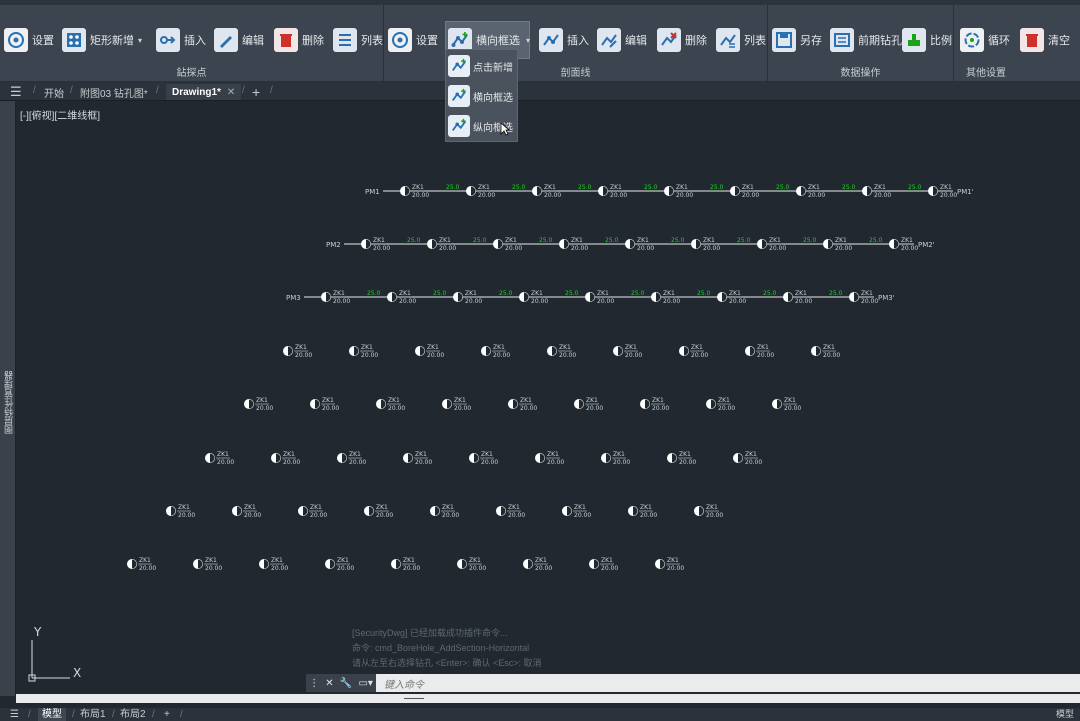 This screenshot has height=721, width=1080. I want to click on command-history-line: 命令: cmd_BoreHole_AddSection-Horizontal, so click(441, 648).